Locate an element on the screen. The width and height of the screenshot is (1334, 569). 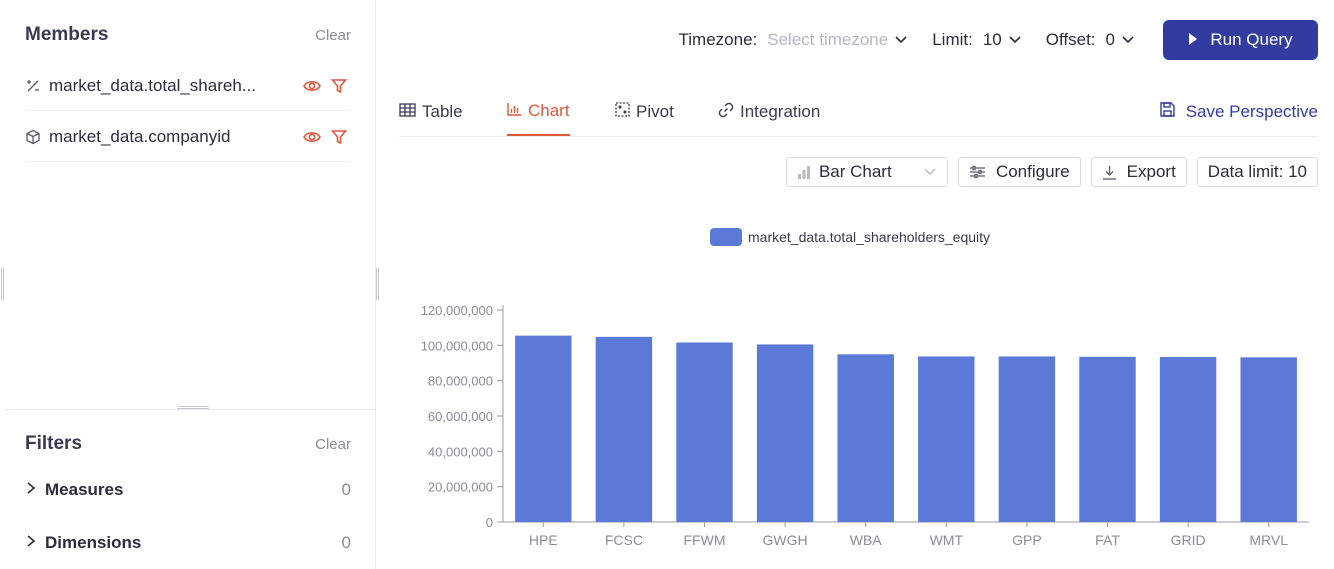
members-header: Members Clear is located at coordinates (188, 35).